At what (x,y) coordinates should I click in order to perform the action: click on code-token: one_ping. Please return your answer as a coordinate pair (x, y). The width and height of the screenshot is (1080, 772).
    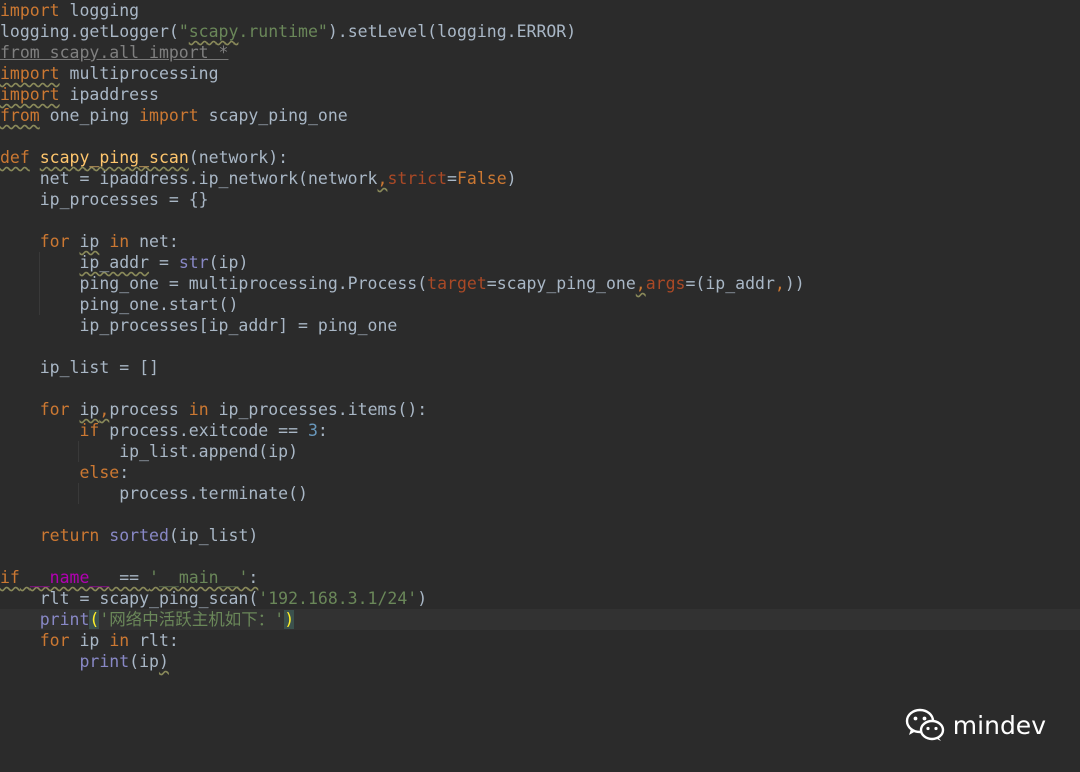
    Looking at the image, I should click on (89, 115).